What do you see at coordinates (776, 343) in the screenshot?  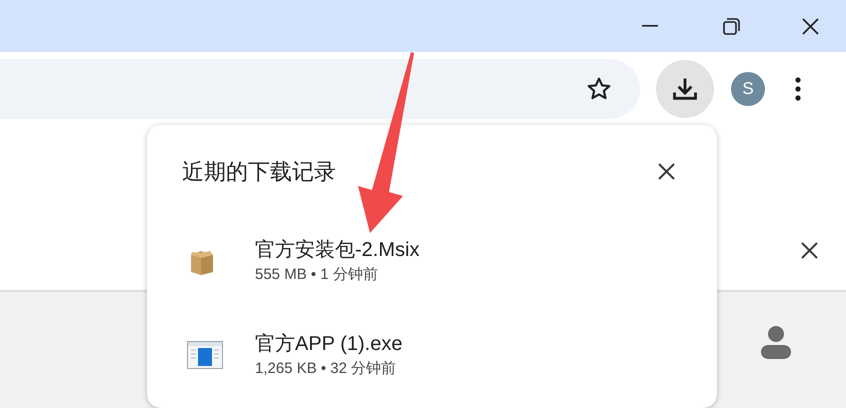 I see `person-icon` at bounding box center [776, 343].